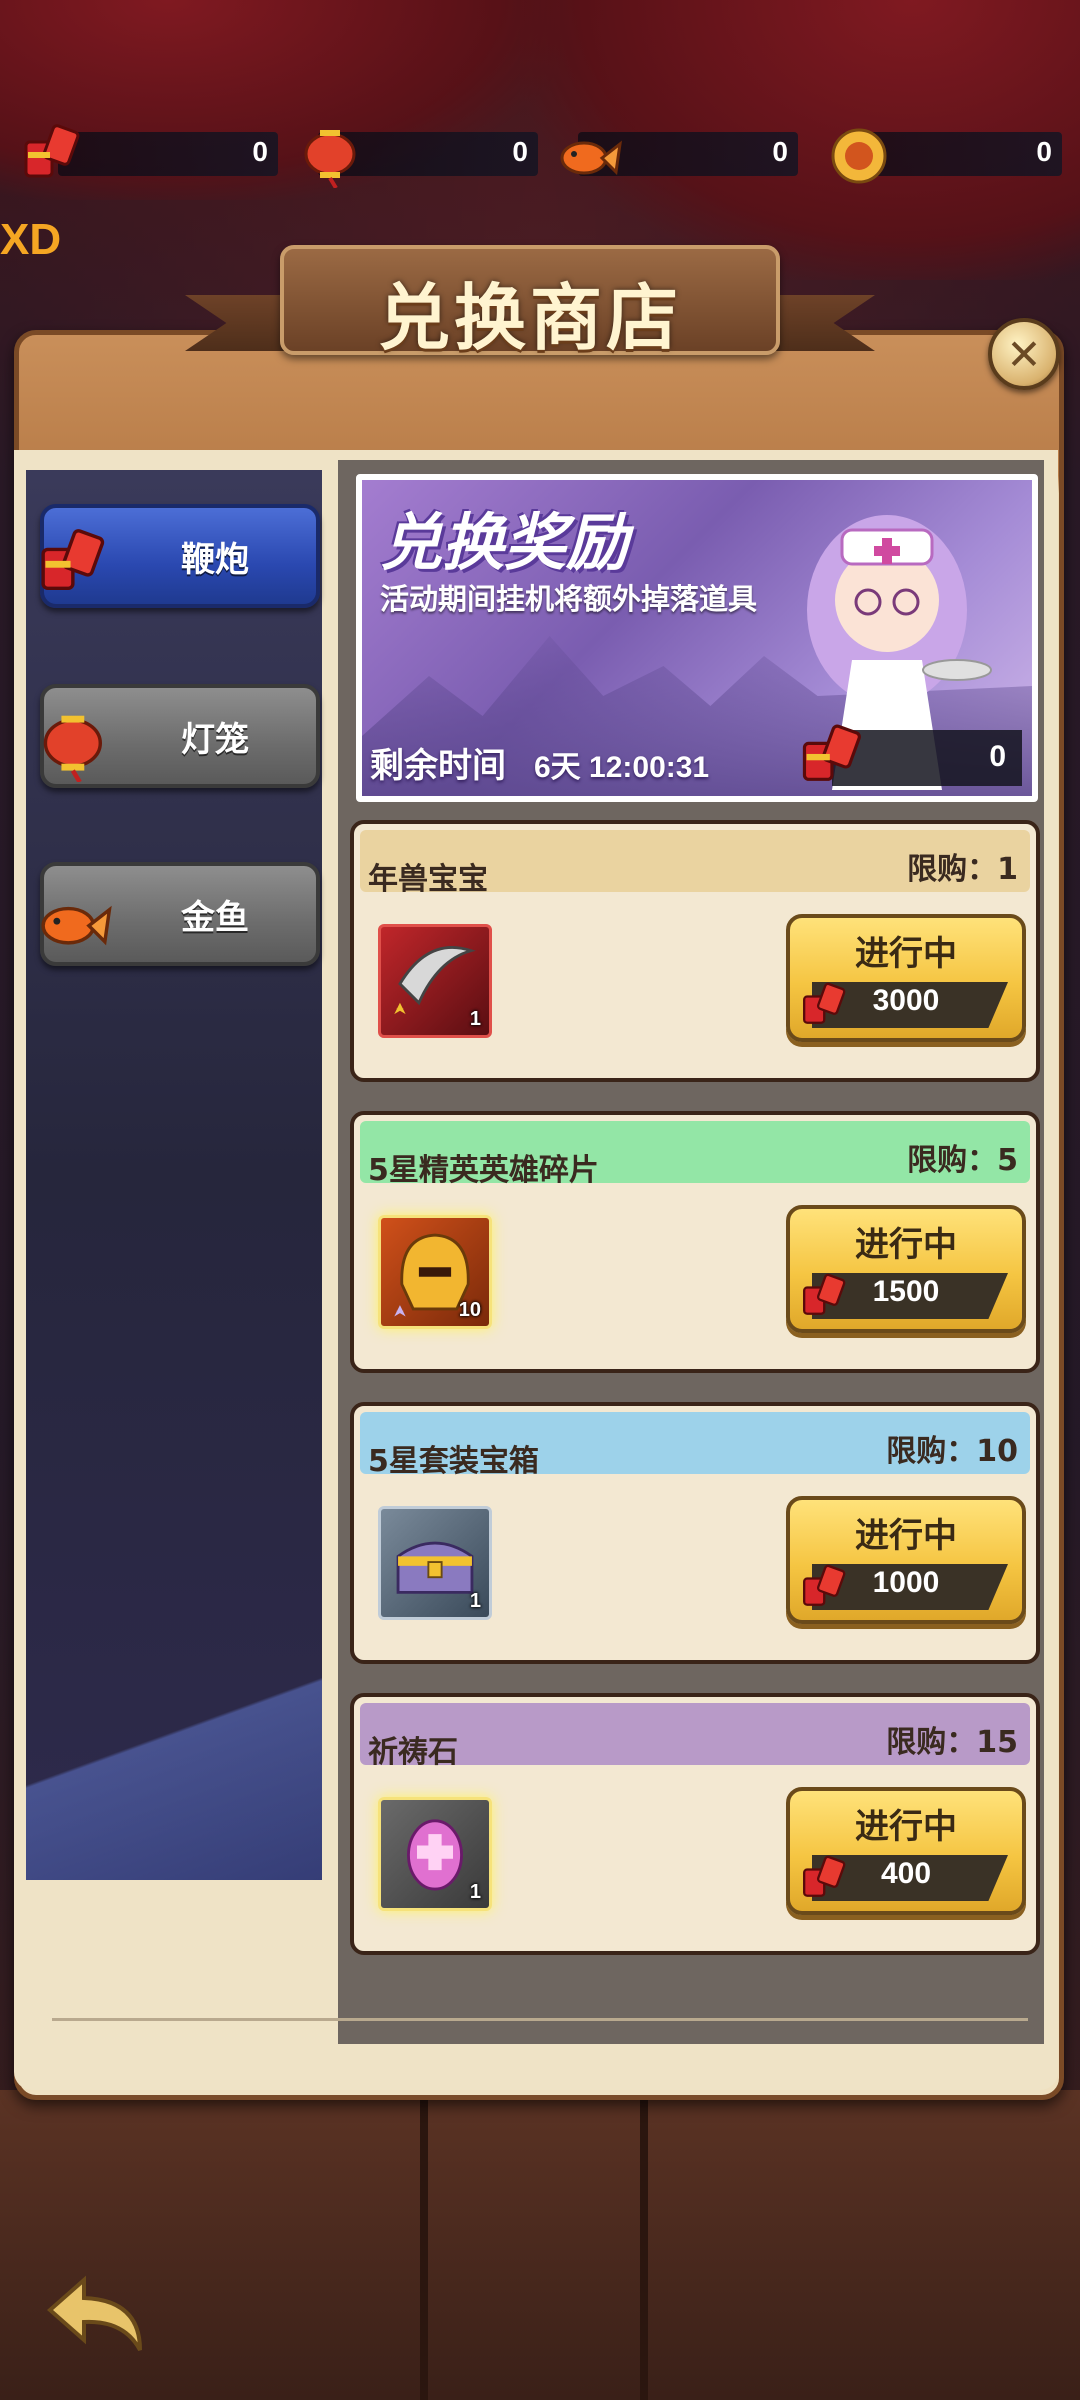 The image size is (1080, 2400). What do you see at coordinates (483, 1170) in the screenshot?
I see `item-name: 5星精英英雄碎片` at bounding box center [483, 1170].